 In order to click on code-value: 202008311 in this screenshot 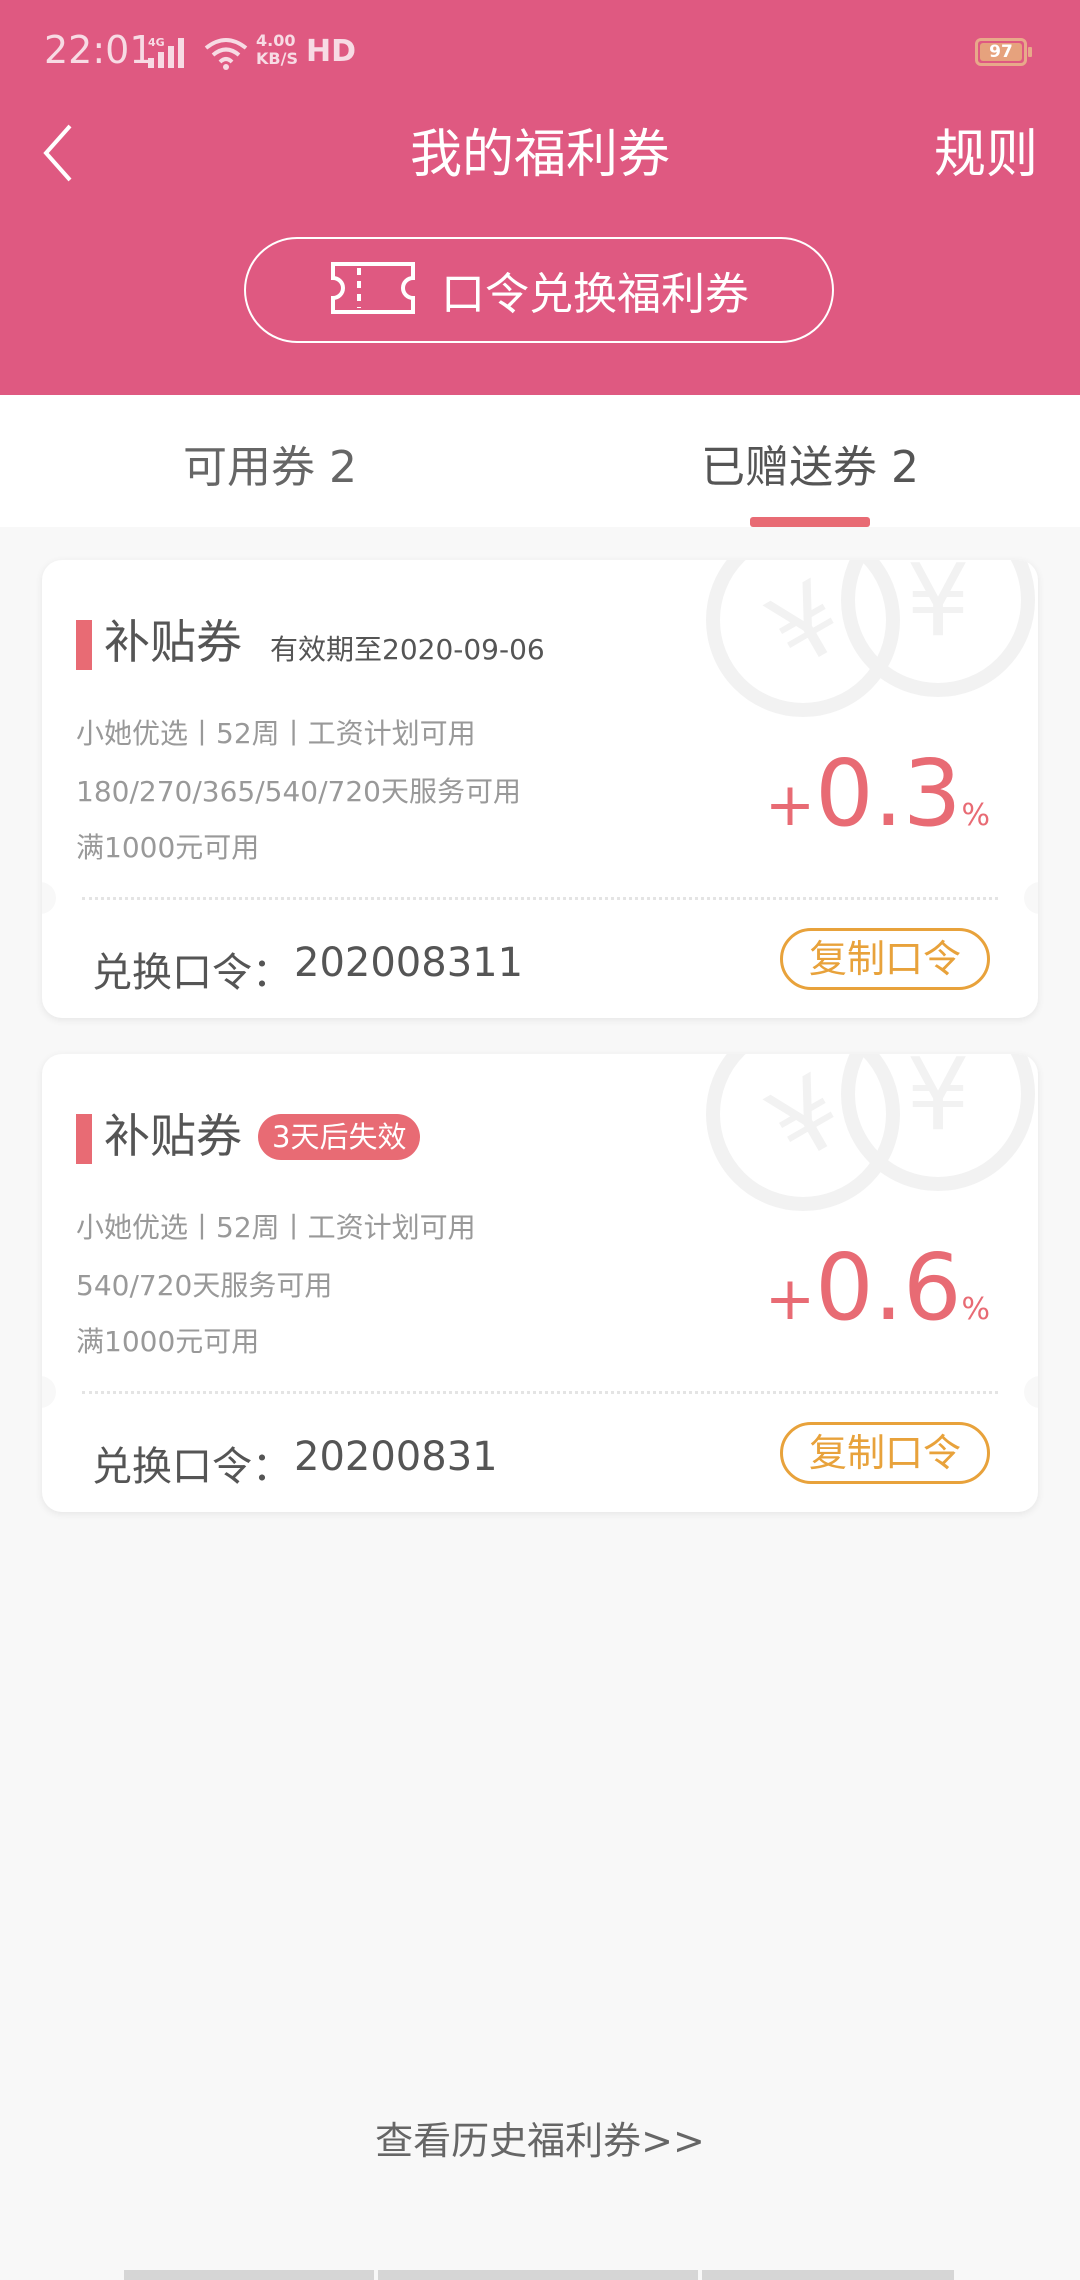, I will do `click(409, 963)`.